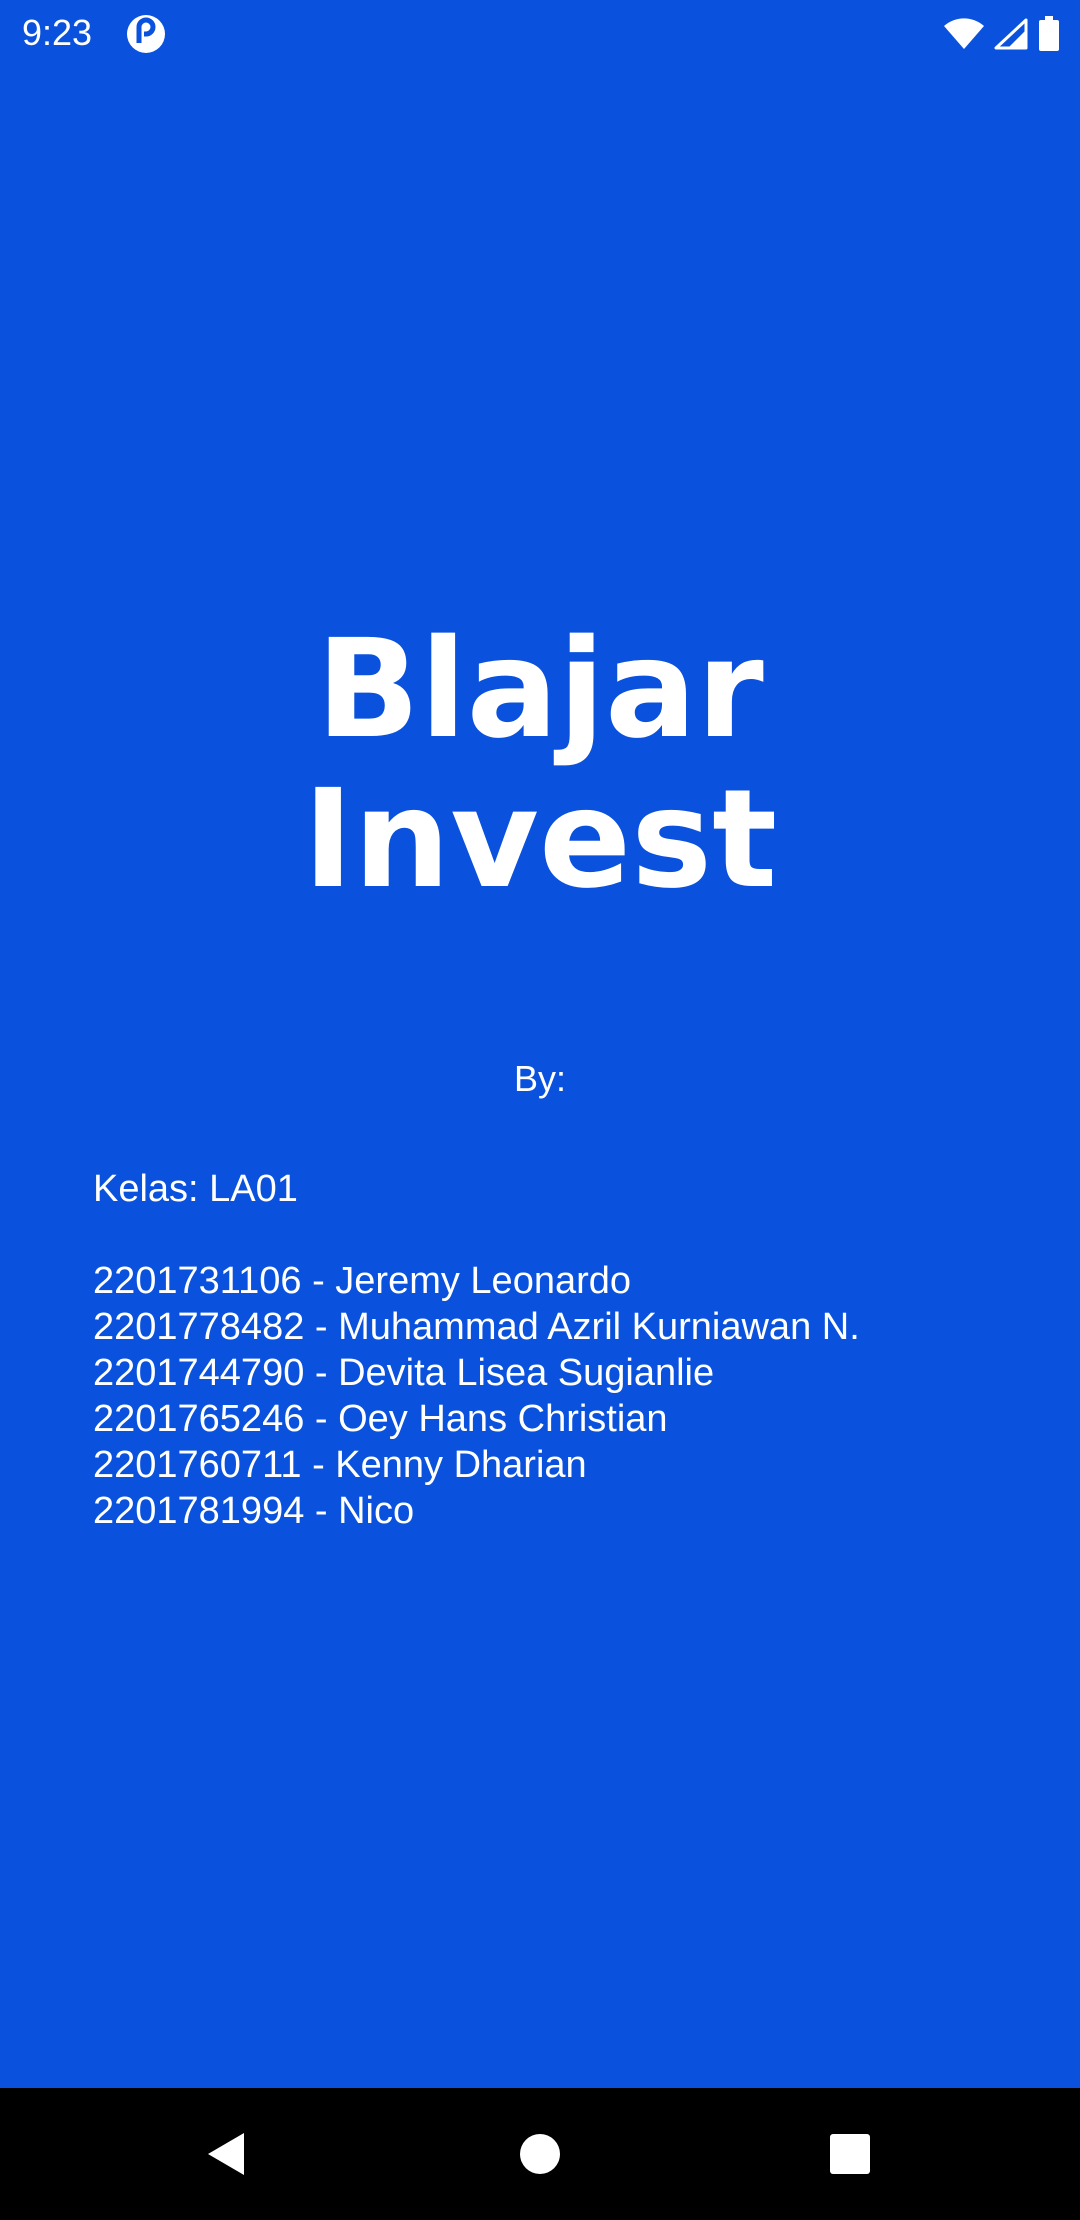 This screenshot has height=2220, width=1080. I want to click on recents-icon, so click(850, 2154).